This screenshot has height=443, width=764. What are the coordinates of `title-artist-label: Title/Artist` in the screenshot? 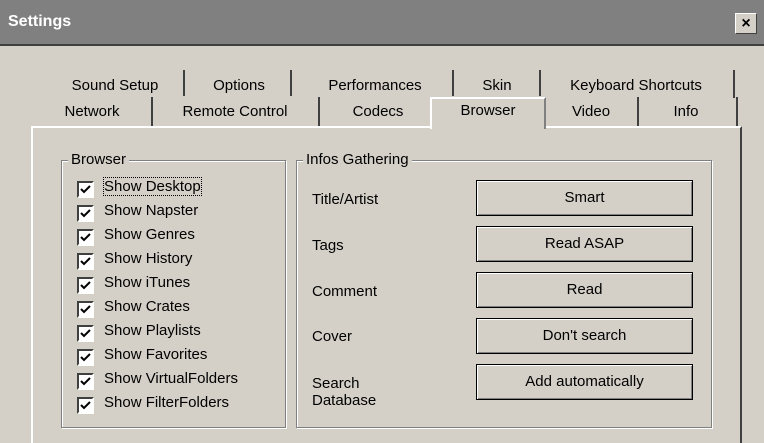 It's located at (345, 199).